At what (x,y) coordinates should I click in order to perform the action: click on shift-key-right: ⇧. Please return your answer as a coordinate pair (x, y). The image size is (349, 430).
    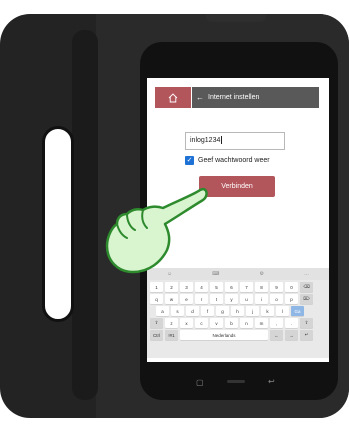
    Looking at the image, I should click on (306, 323).